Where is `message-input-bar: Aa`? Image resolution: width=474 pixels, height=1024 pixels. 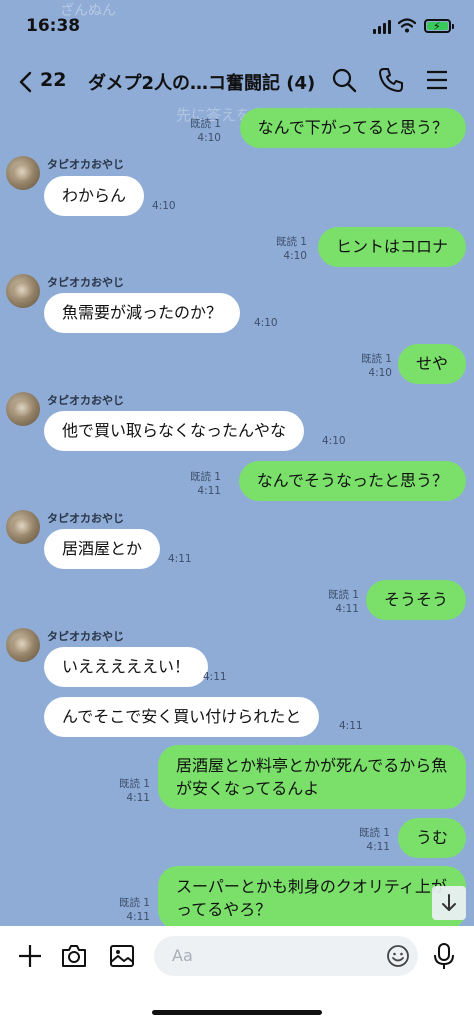 message-input-bar: Aa is located at coordinates (237, 975).